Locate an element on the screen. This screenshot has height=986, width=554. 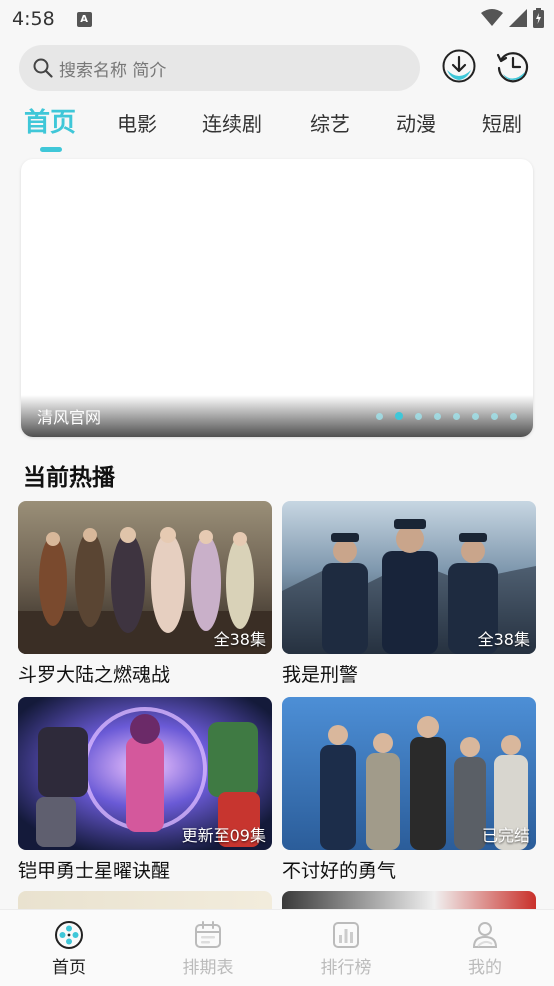
nav-label: 排行榜 is located at coordinates (346, 968).